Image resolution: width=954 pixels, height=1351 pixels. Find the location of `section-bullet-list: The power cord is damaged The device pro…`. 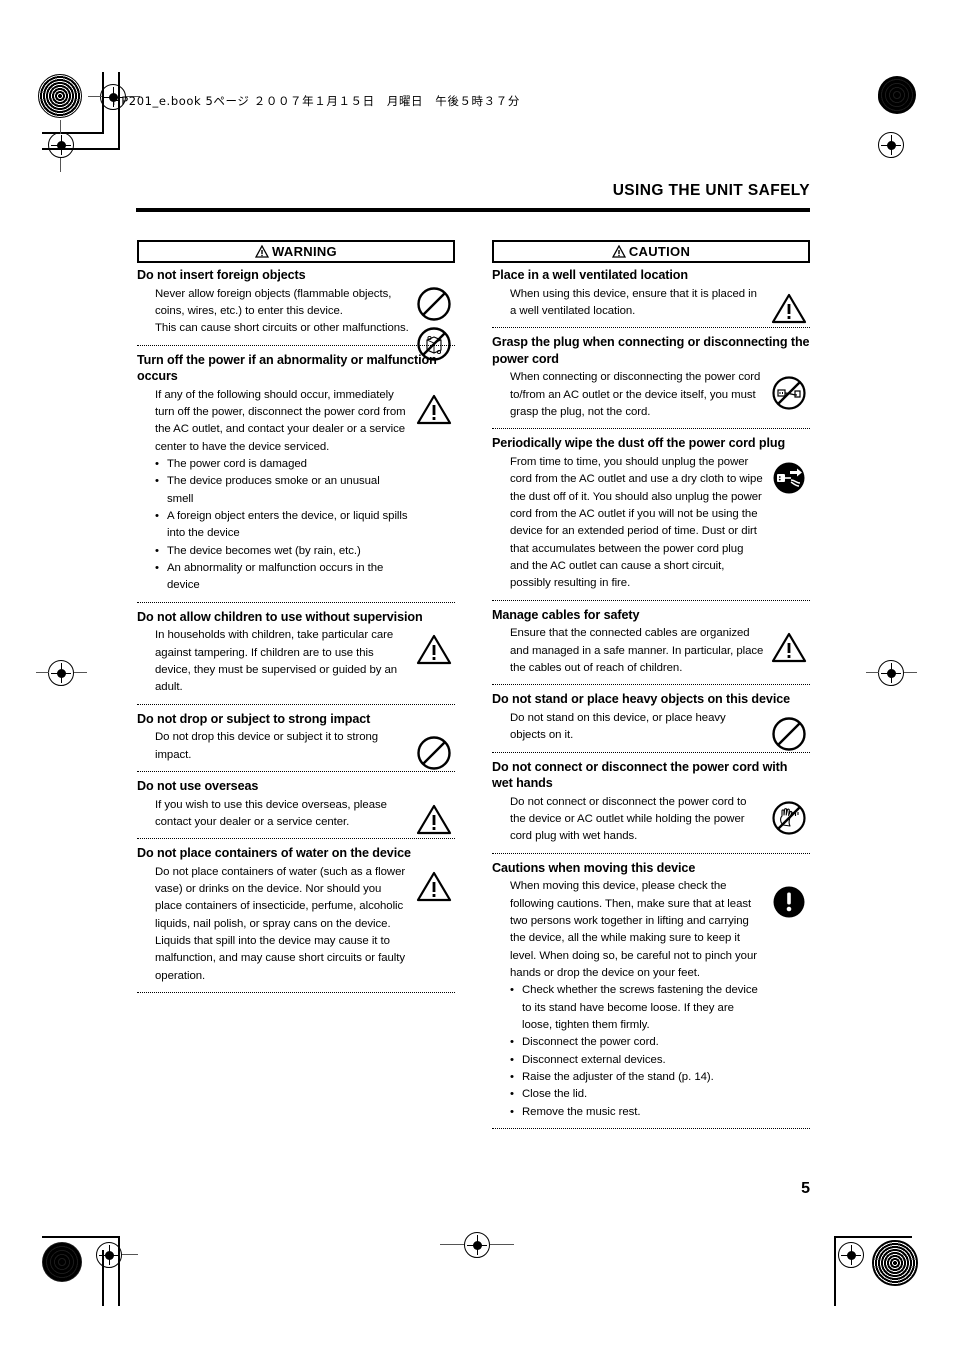

section-bullet-list: The power cord is damaged The device pro… is located at coordinates (282, 525).